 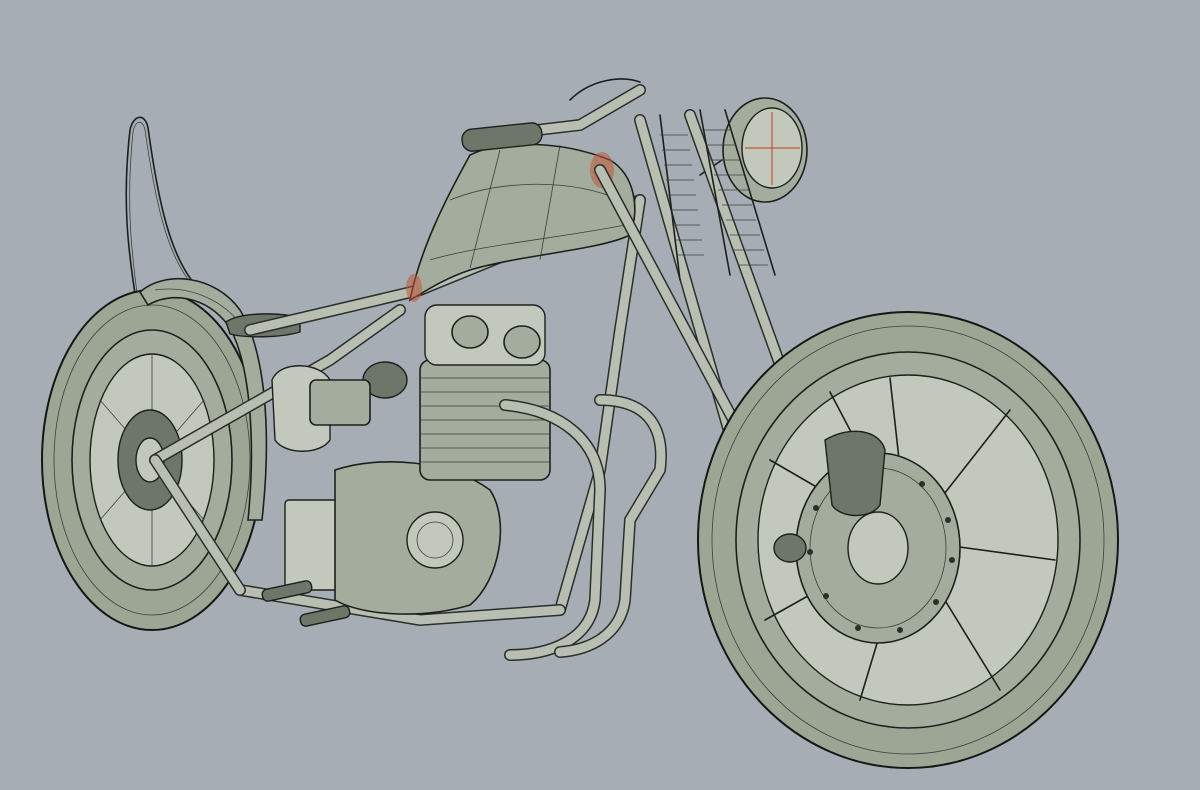 What do you see at coordinates (855, 473) in the screenshot?
I see `front-caliper` at bounding box center [855, 473].